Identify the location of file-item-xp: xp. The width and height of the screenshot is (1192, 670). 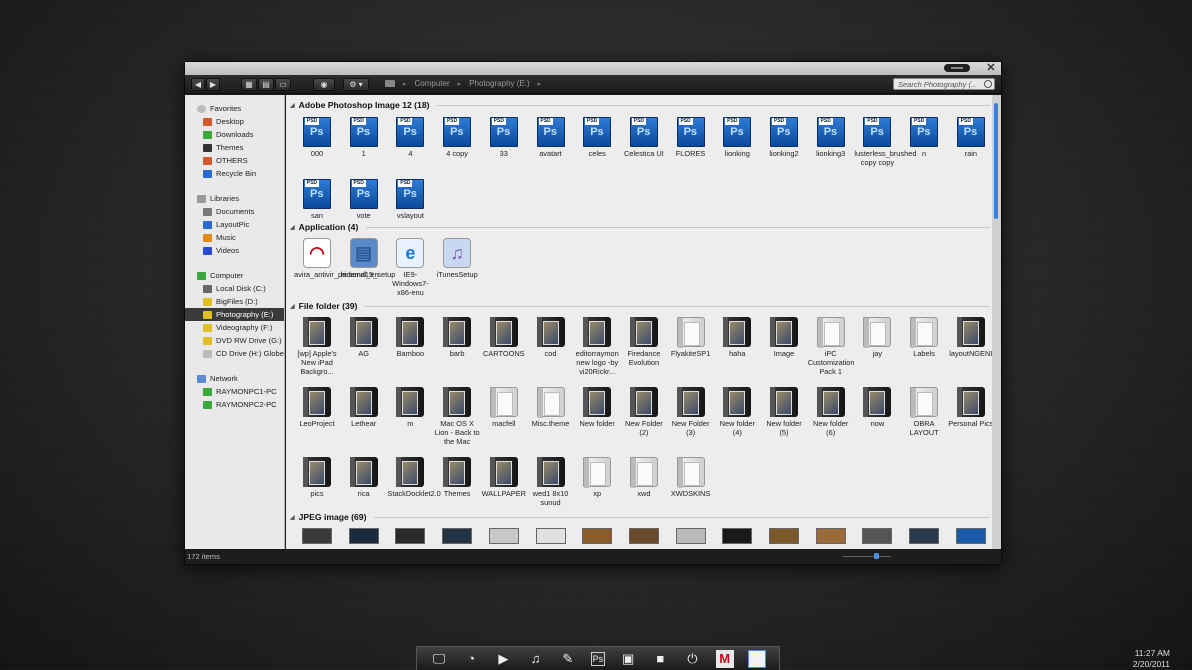
(597, 477).